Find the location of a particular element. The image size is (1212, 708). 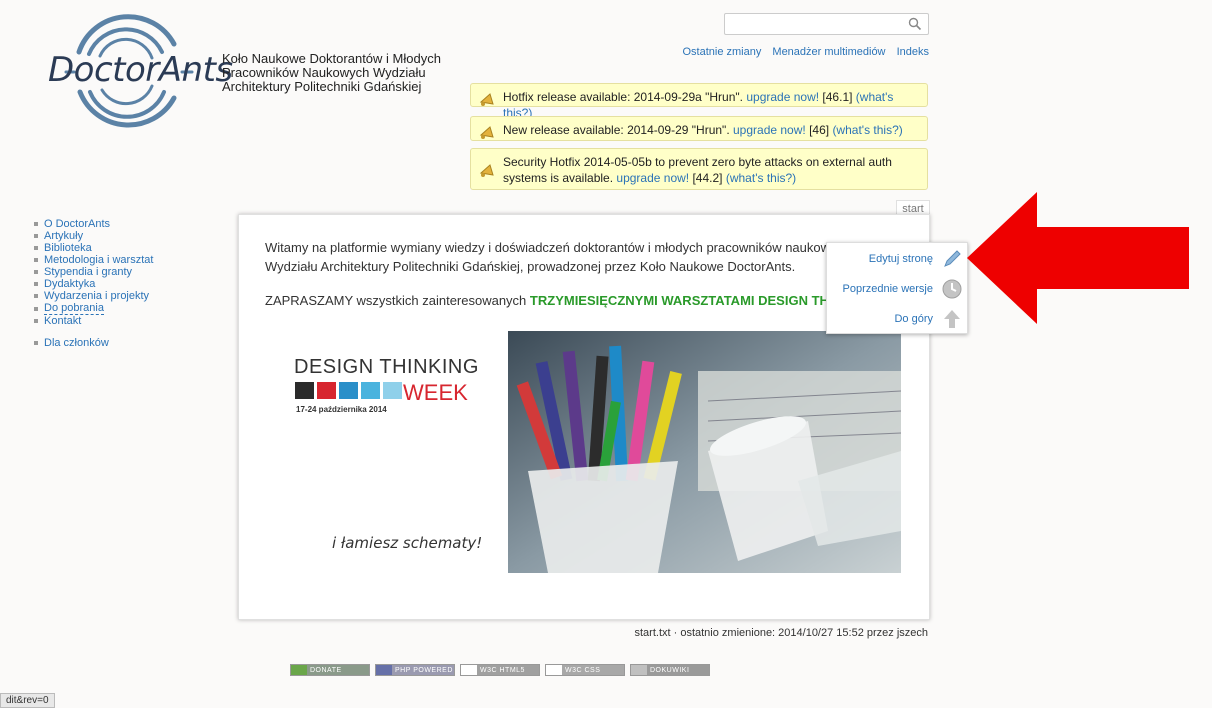

sidebar-item-label: Artykuły is located at coordinates (63, 236).